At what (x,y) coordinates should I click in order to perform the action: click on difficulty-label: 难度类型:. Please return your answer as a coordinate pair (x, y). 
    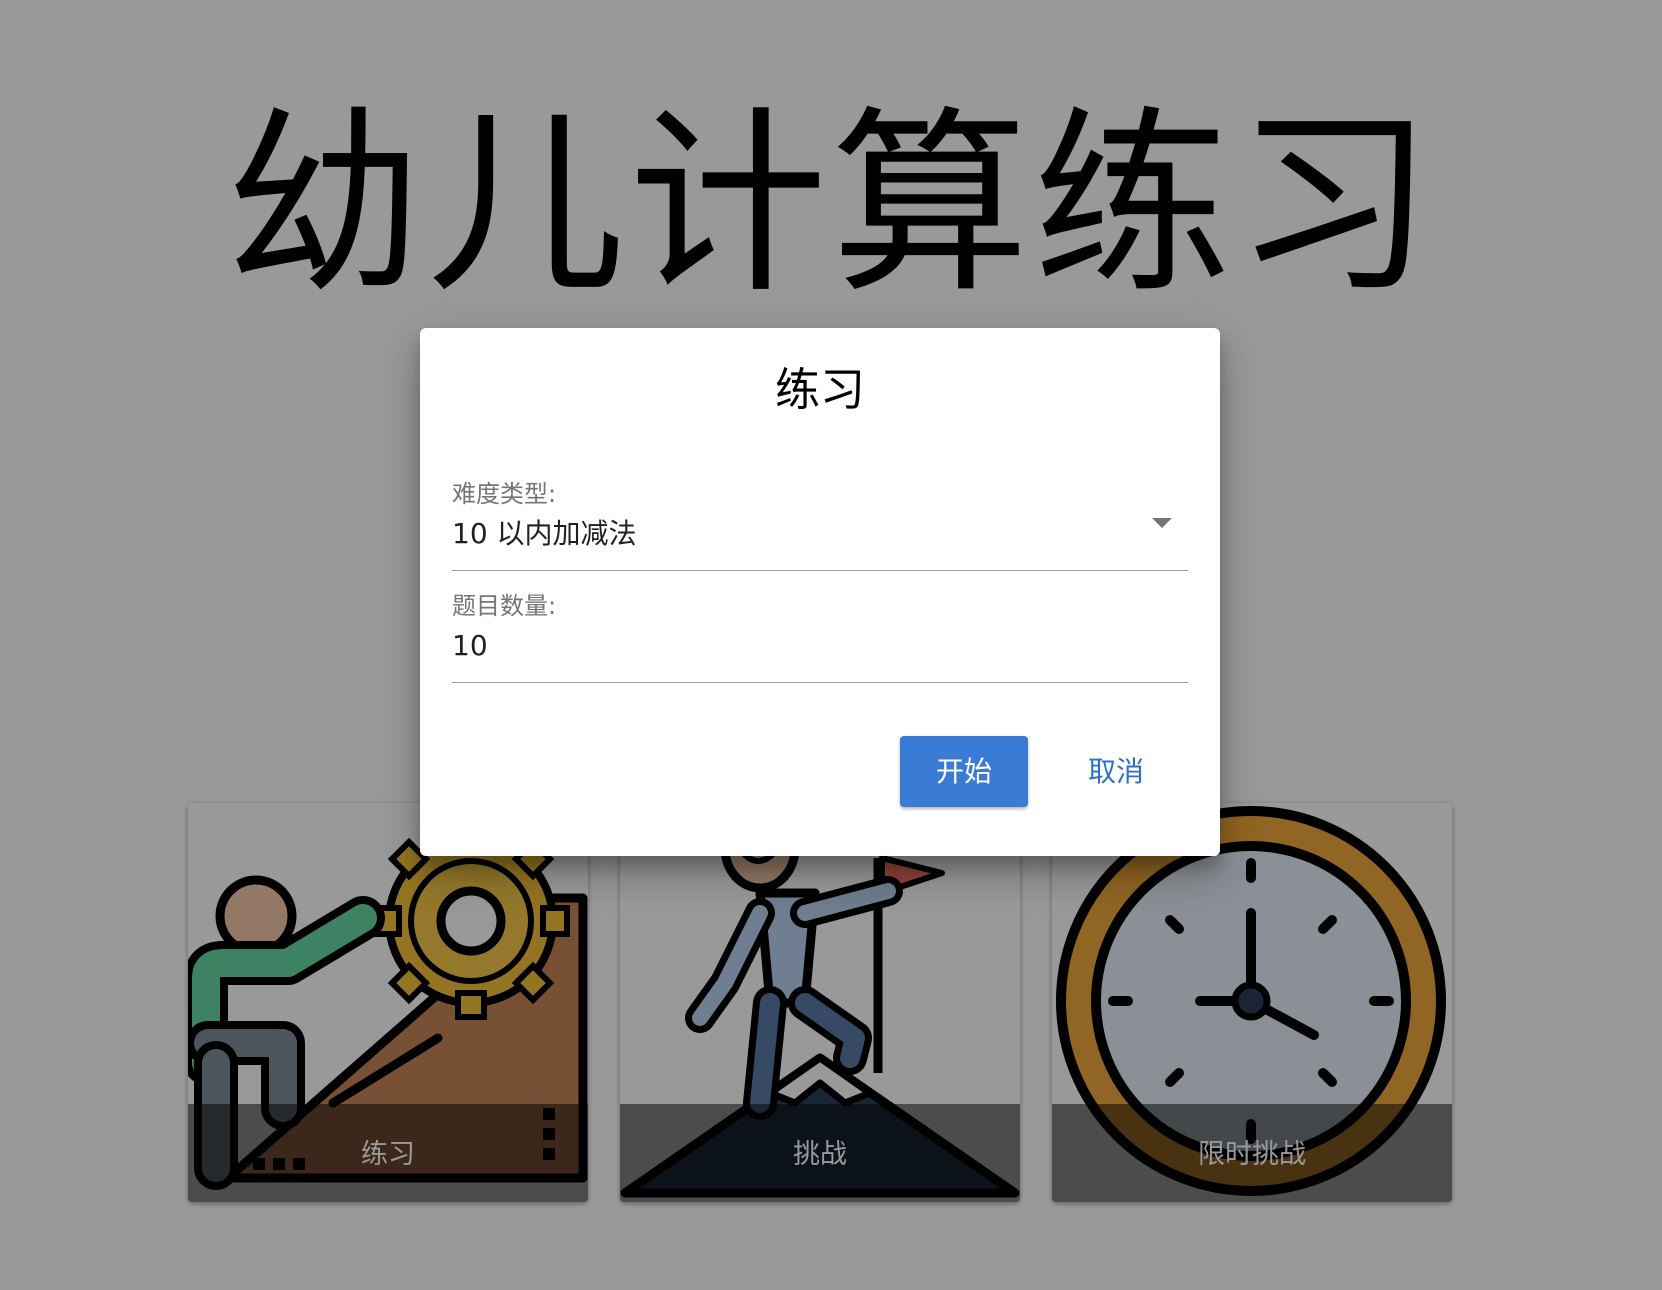
    Looking at the image, I should click on (504, 494).